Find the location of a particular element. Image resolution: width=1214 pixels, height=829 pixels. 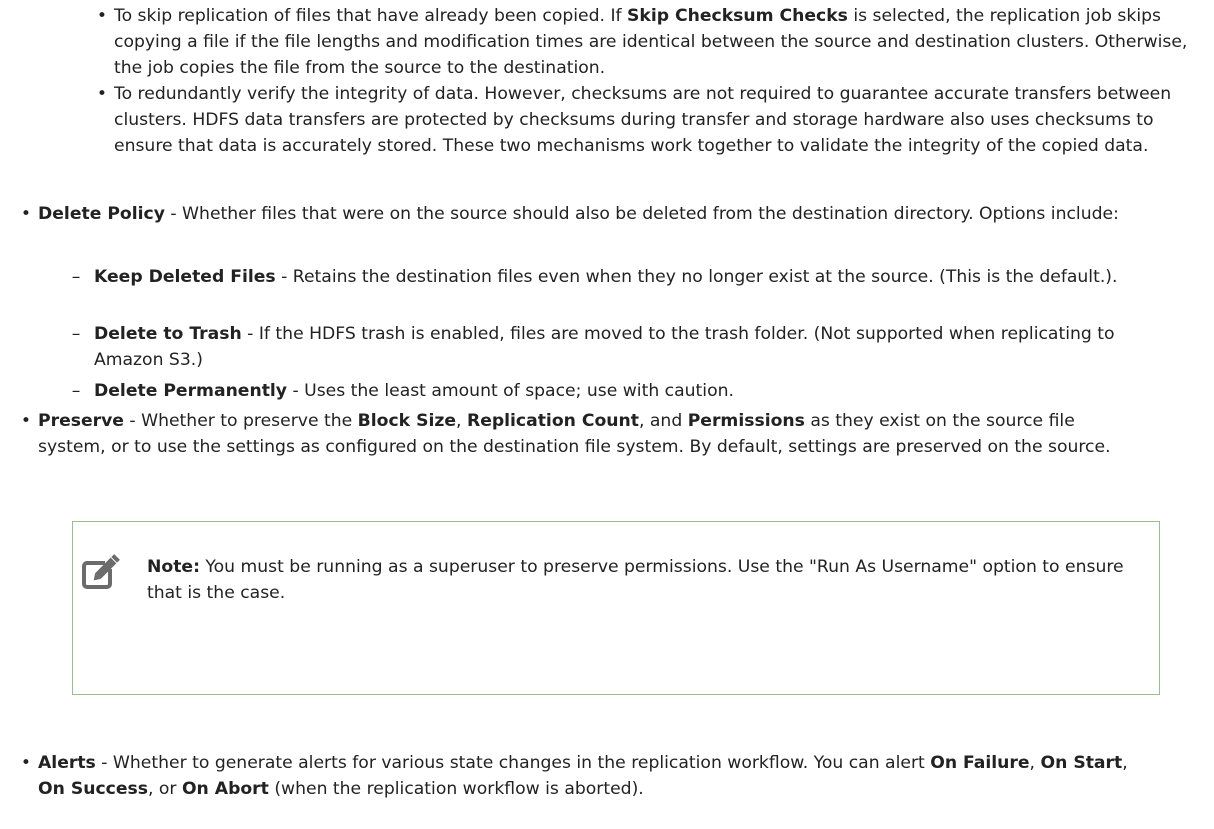

bold-term: Note: is located at coordinates (173, 567).